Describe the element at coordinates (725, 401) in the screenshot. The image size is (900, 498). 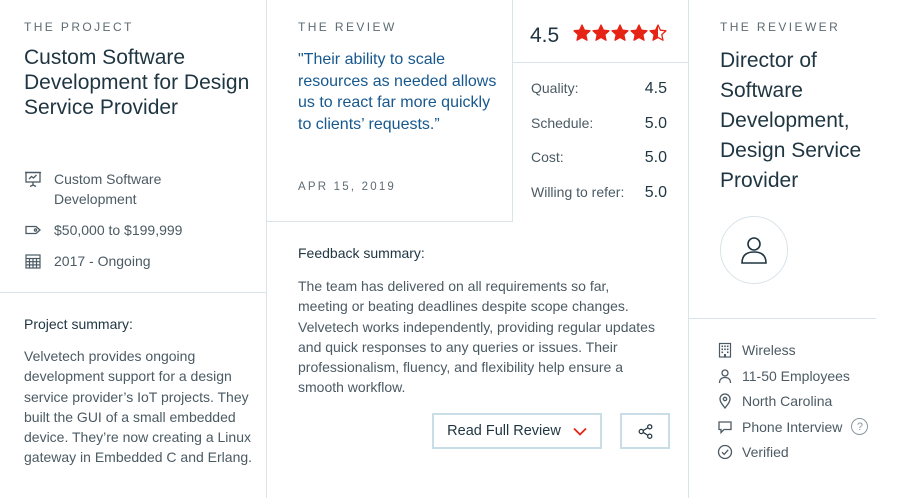
I see `map-pin-icon` at that location.